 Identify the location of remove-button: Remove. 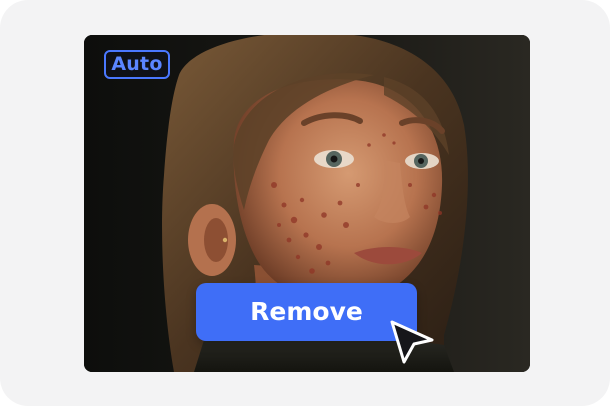
(306, 312).